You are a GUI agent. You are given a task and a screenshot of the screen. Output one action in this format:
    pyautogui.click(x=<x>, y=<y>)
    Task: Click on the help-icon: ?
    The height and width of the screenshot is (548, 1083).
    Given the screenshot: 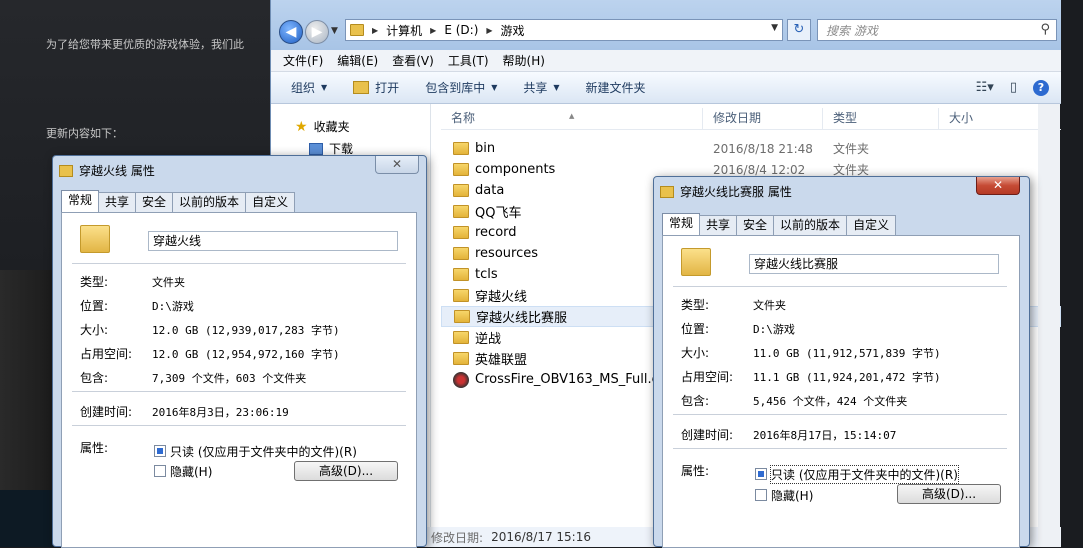 What is the action you would take?
    pyautogui.click(x=1041, y=88)
    